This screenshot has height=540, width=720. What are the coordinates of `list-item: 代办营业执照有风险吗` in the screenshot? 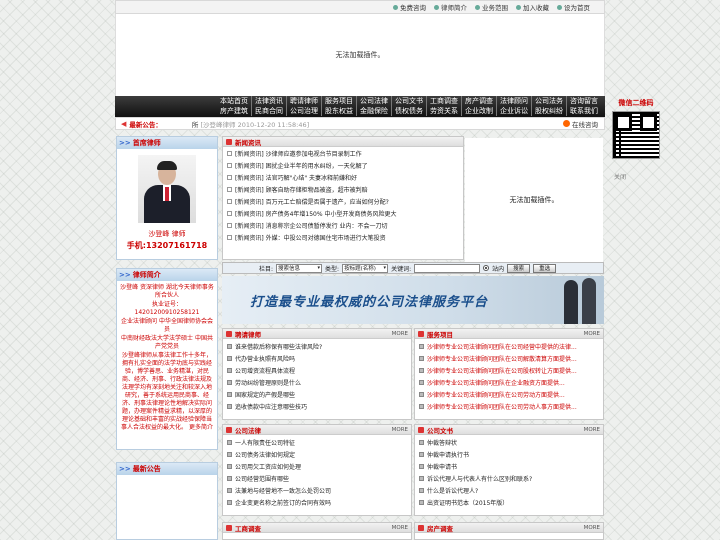 It's located at (317, 358).